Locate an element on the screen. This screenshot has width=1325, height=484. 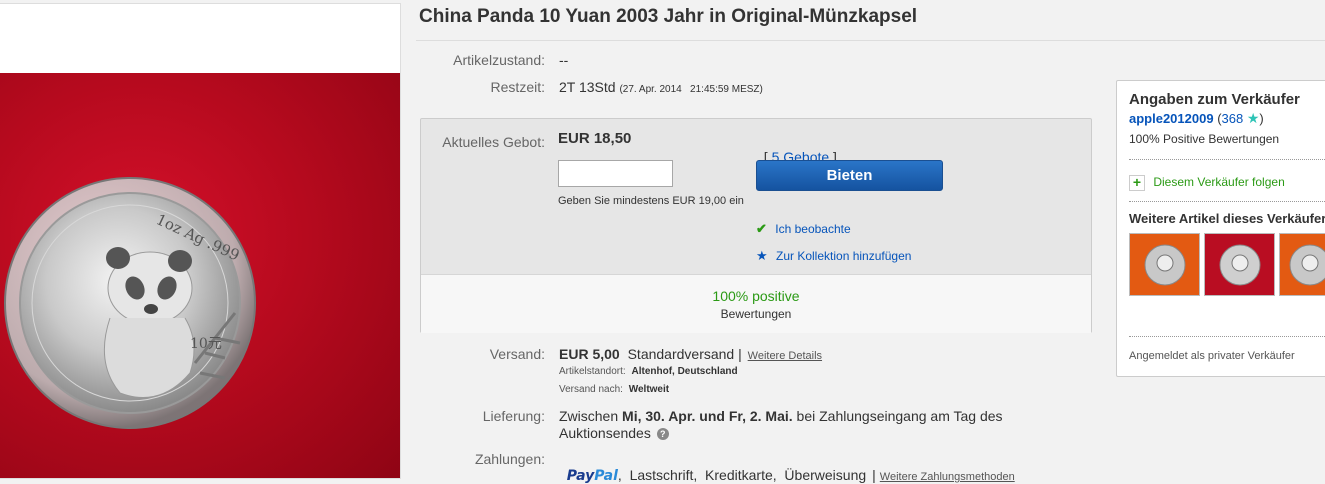
image-top-padding is located at coordinates (200, 38).